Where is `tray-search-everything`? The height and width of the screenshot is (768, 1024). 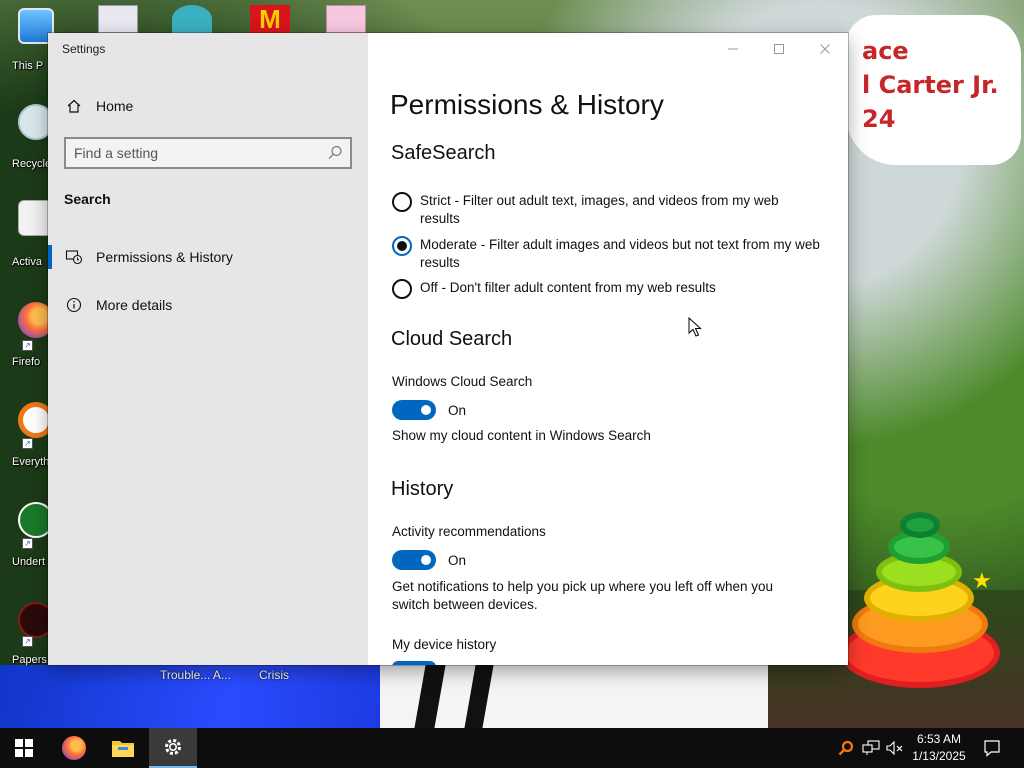
tray-search-everything is located at coordinates (846, 748).